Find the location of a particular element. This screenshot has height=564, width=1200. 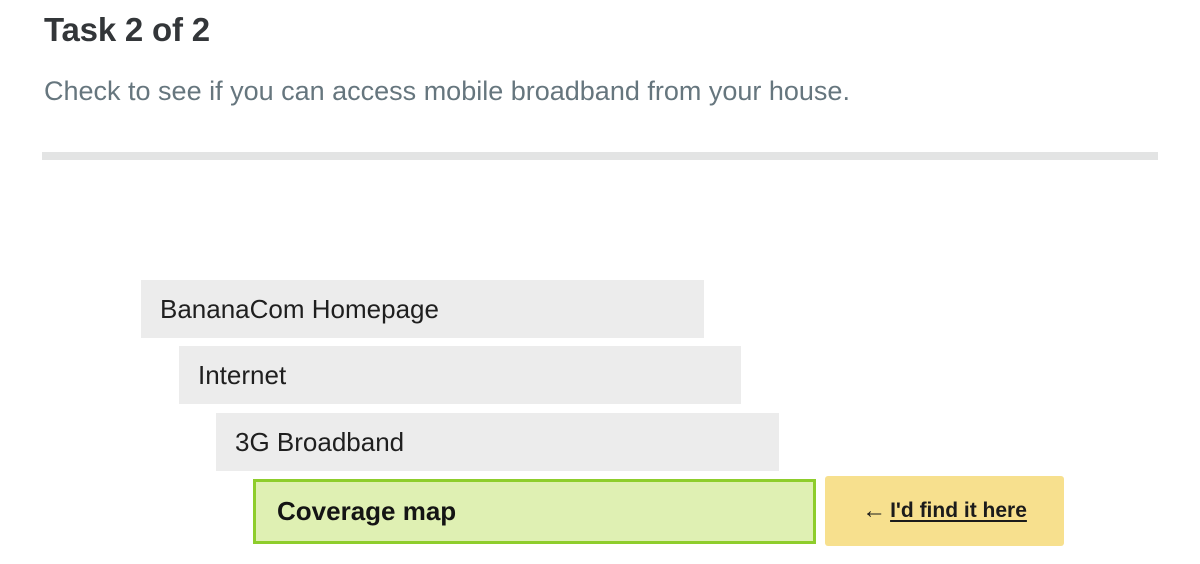

find-it-here-label: I'd find it here is located at coordinates (958, 510).